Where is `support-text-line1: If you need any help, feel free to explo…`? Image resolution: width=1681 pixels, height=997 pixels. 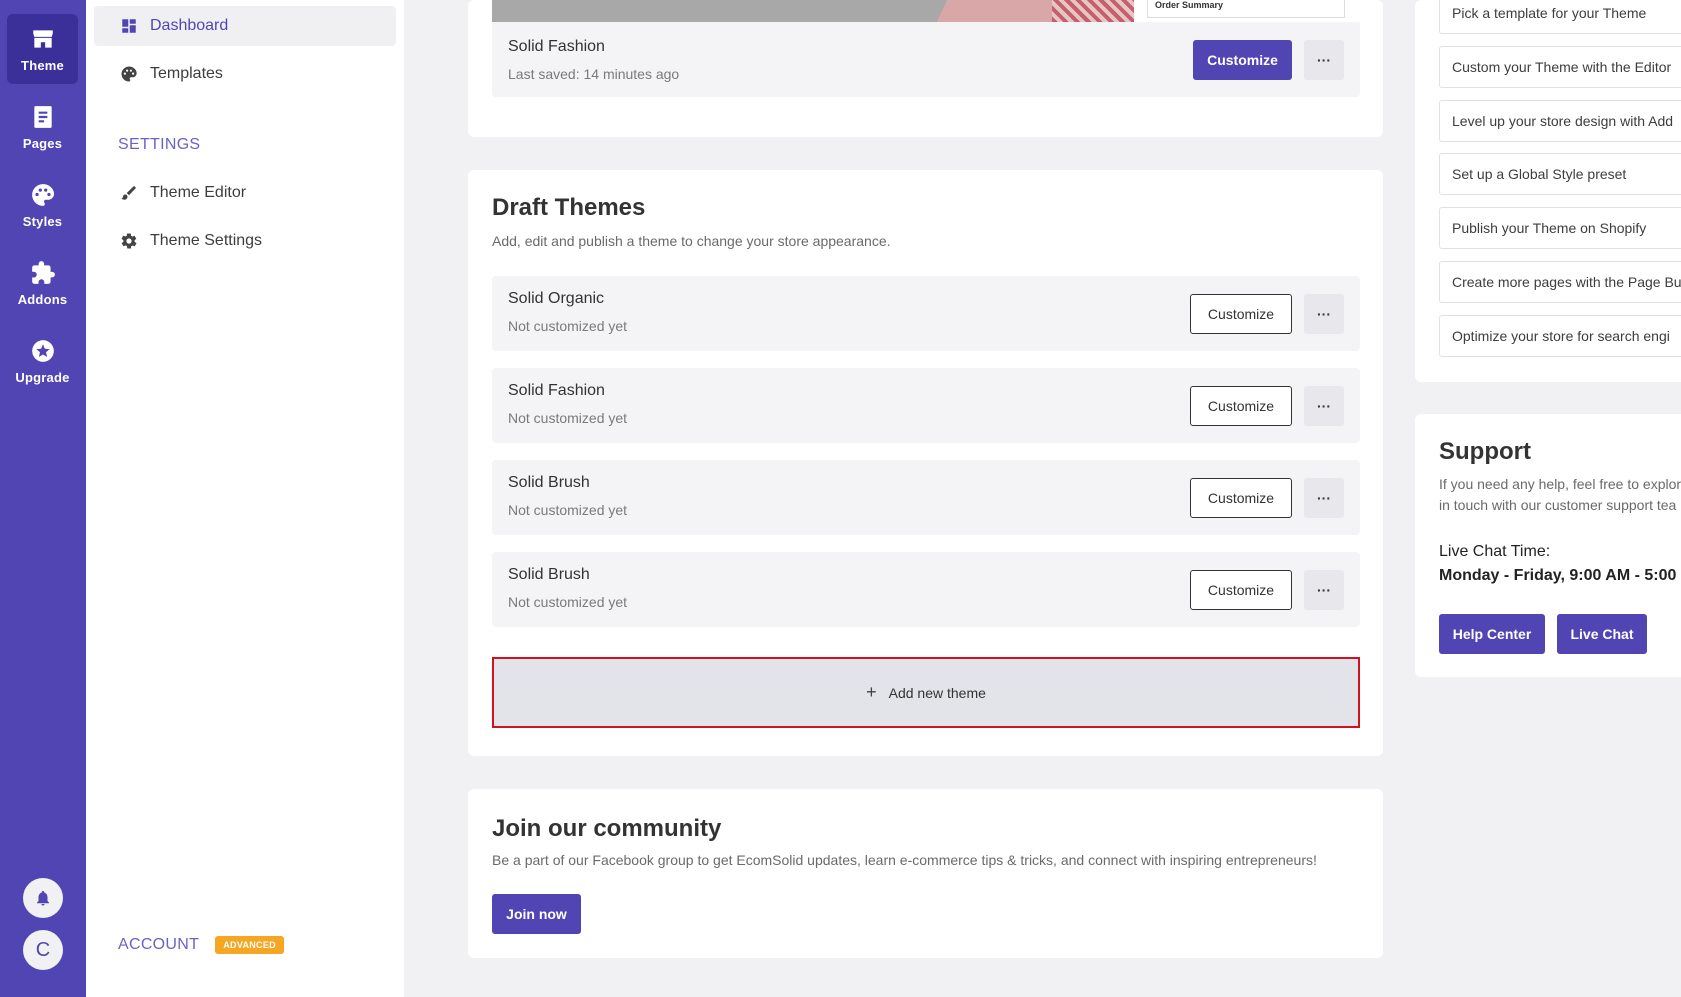 support-text-line1: If you need any help, feel free to explo… is located at coordinates (1560, 484).